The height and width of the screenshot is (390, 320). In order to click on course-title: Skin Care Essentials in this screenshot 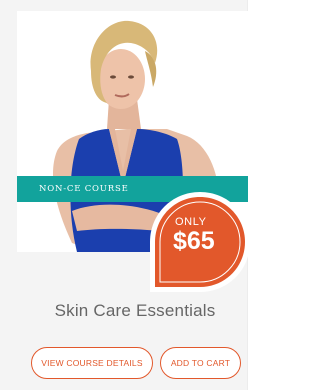, I will do `click(135, 311)`.